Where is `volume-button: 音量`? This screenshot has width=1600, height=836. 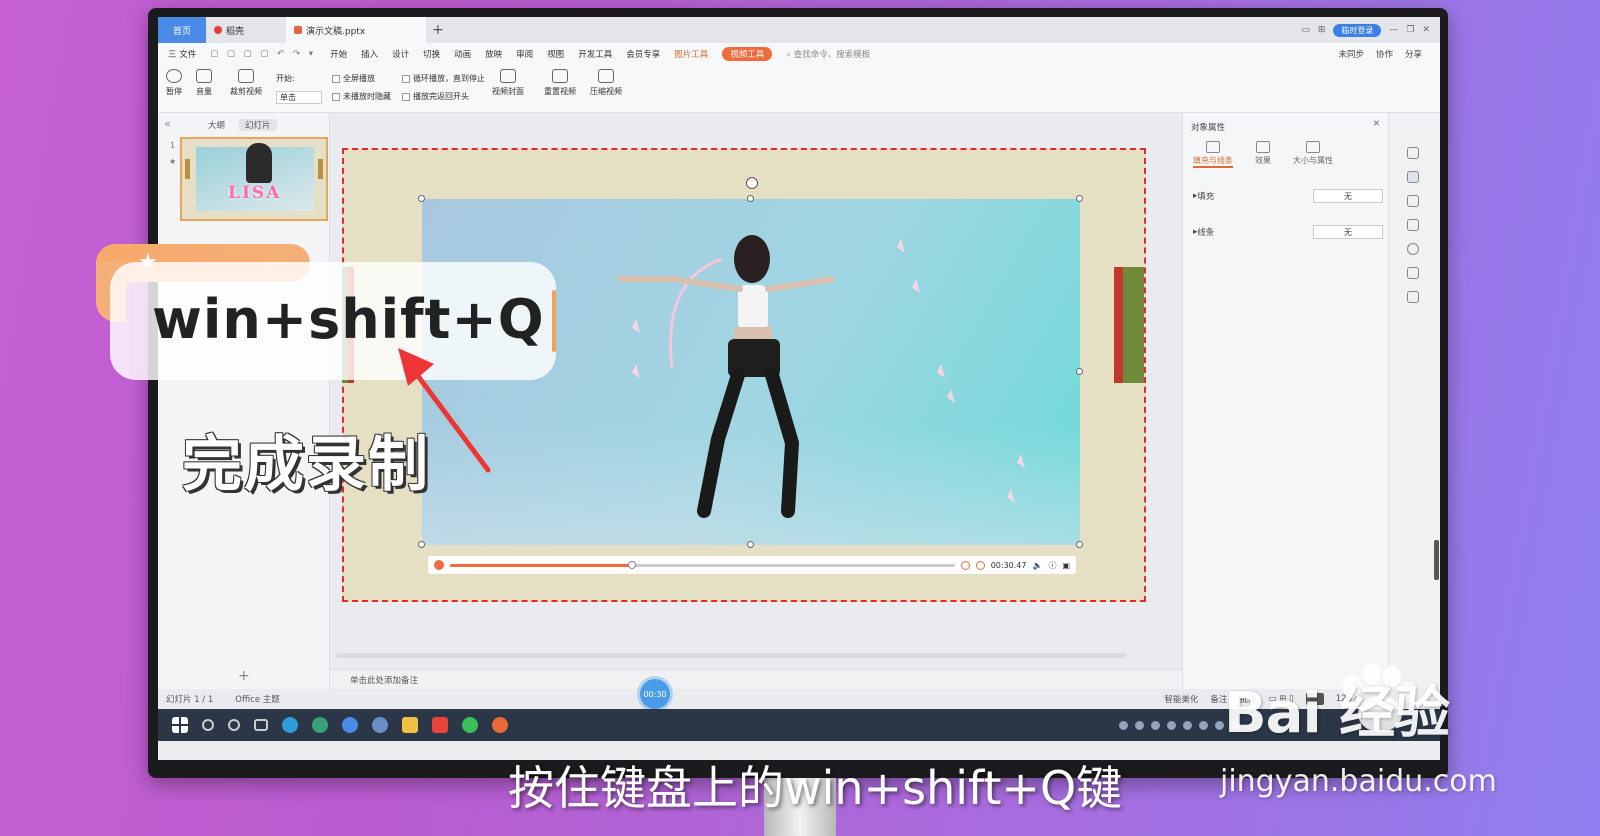
volume-button: 音量 is located at coordinates (204, 83).